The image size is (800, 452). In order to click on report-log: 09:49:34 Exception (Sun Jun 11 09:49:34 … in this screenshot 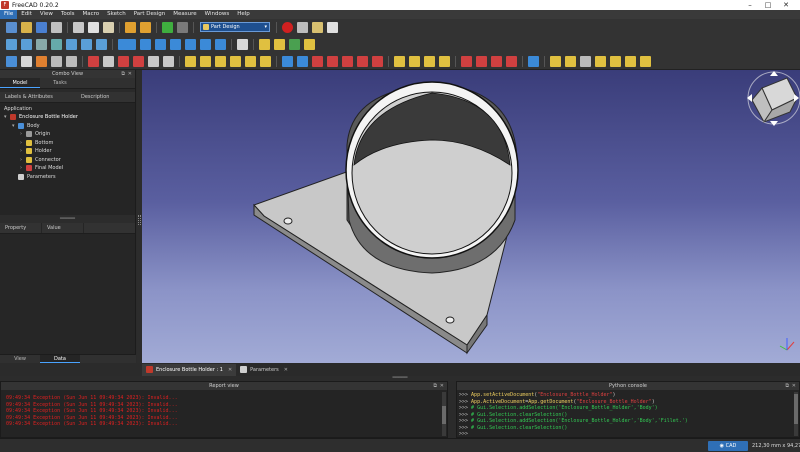, I will do `click(224, 414)`.